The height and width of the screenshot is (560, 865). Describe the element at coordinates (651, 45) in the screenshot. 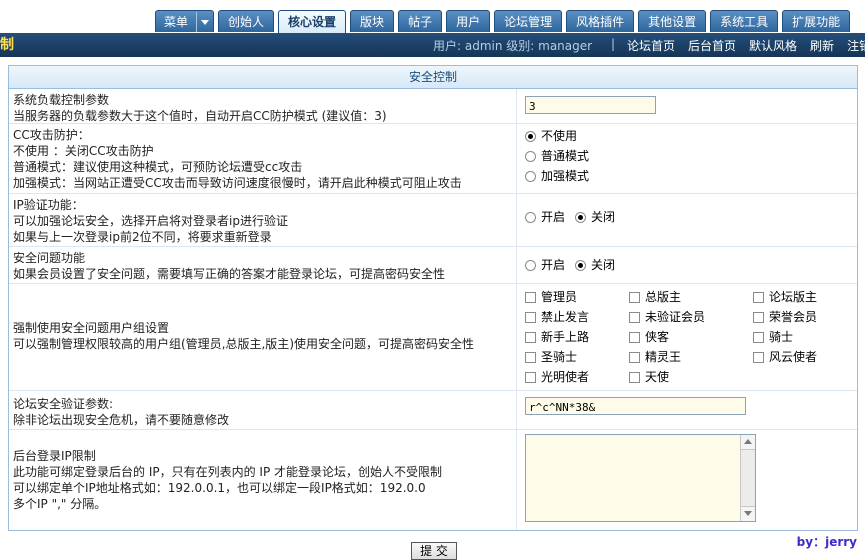

I see `link-forum-home: 论坛首页` at that location.